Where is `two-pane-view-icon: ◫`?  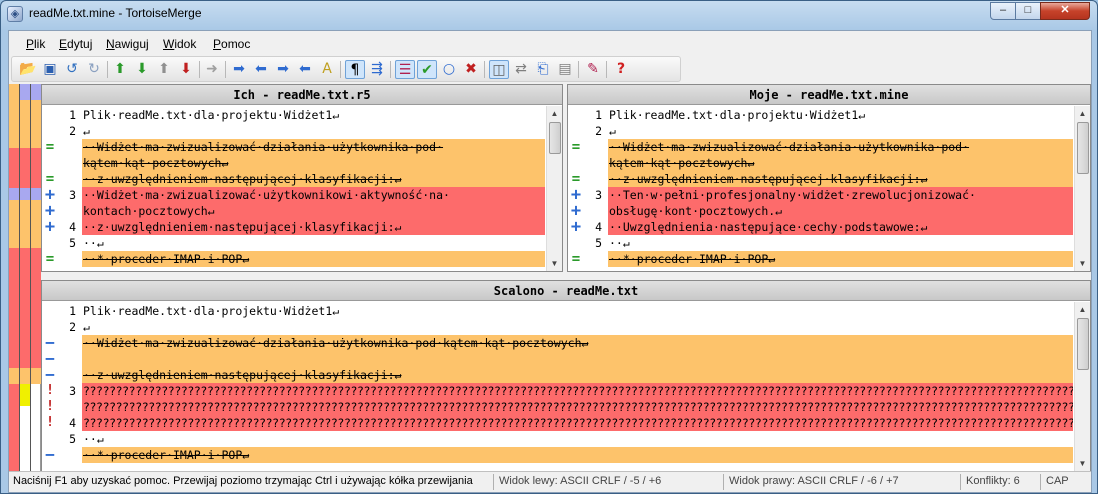 two-pane-view-icon: ◫ is located at coordinates (499, 69).